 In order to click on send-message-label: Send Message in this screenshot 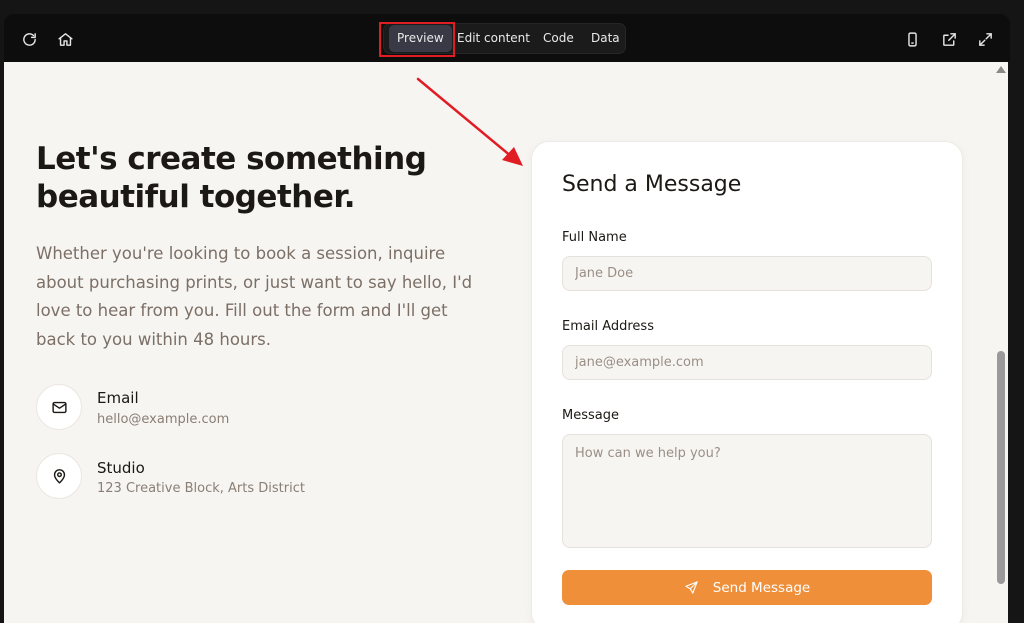, I will do `click(761, 587)`.